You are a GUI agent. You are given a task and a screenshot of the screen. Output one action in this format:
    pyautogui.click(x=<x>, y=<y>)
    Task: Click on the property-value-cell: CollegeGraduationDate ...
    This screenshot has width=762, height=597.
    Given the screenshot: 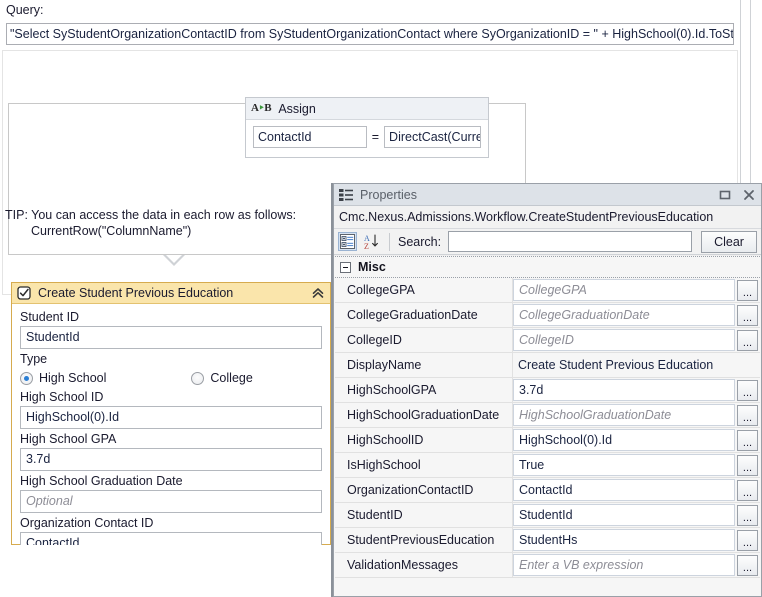 What is the action you would take?
    pyautogui.click(x=636, y=315)
    